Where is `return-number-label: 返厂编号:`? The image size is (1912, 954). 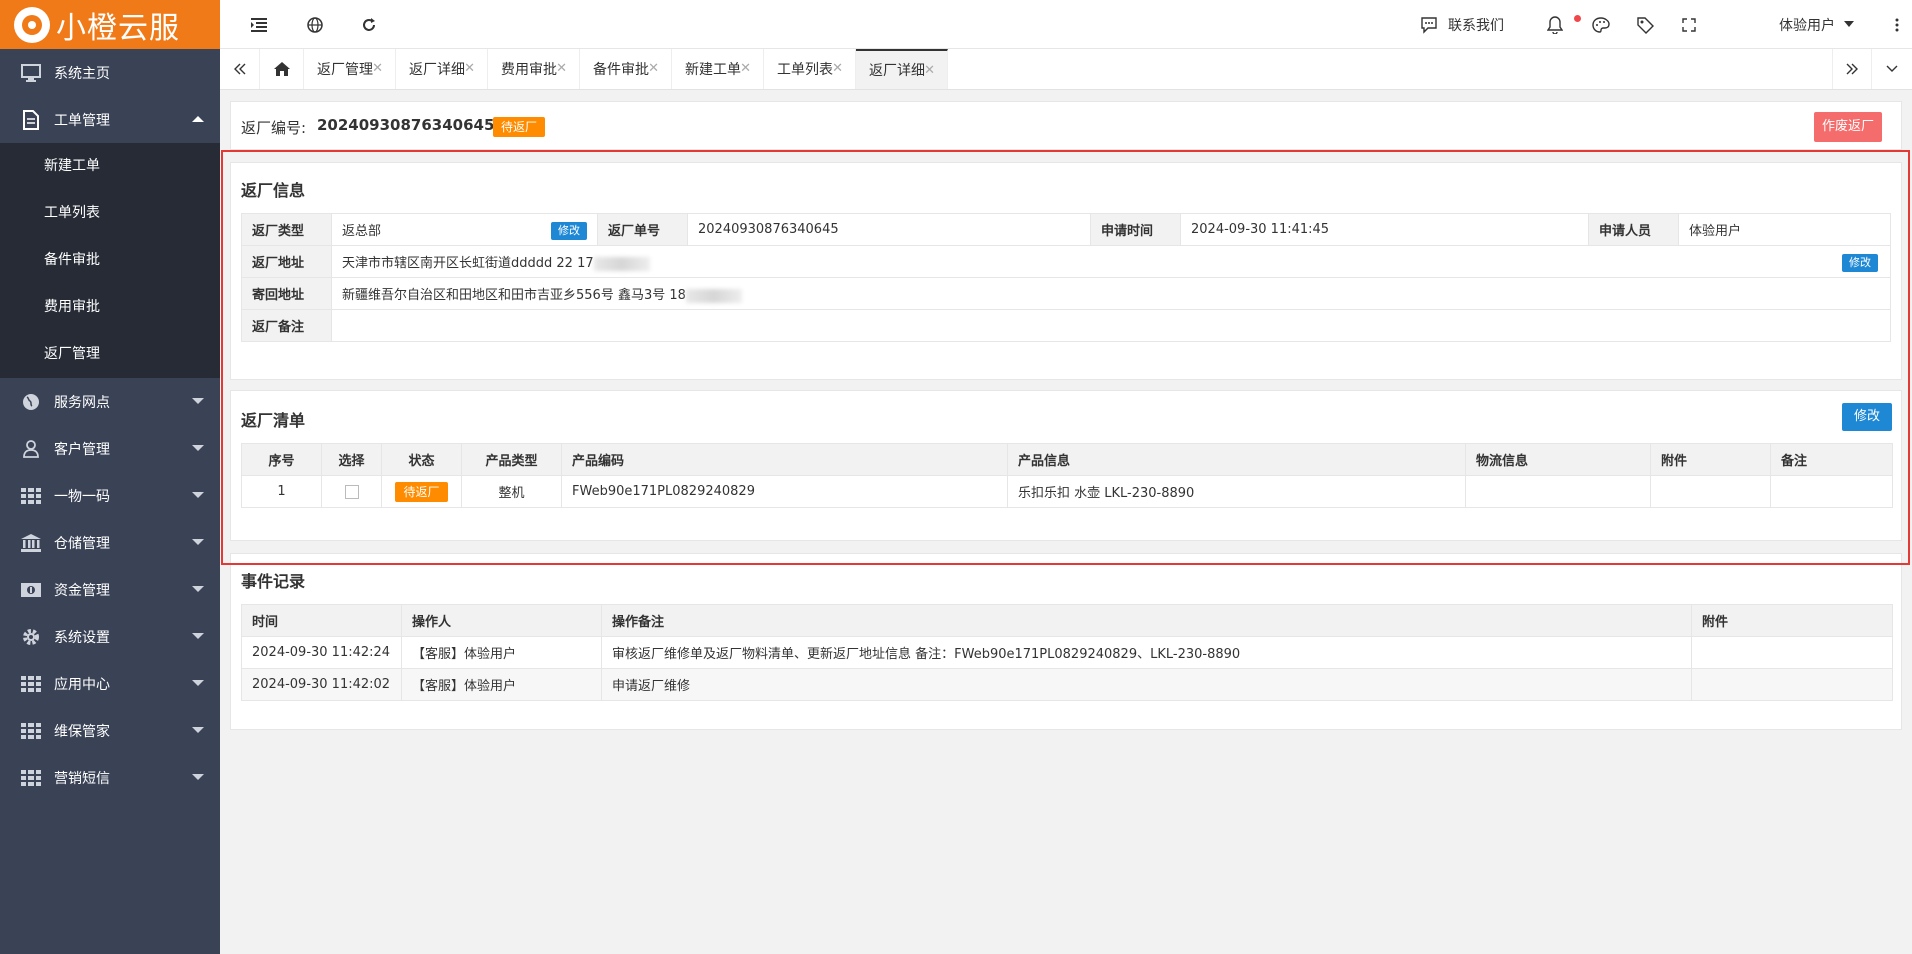 return-number-label: 返厂编号: is located at coordinates (274, 128).